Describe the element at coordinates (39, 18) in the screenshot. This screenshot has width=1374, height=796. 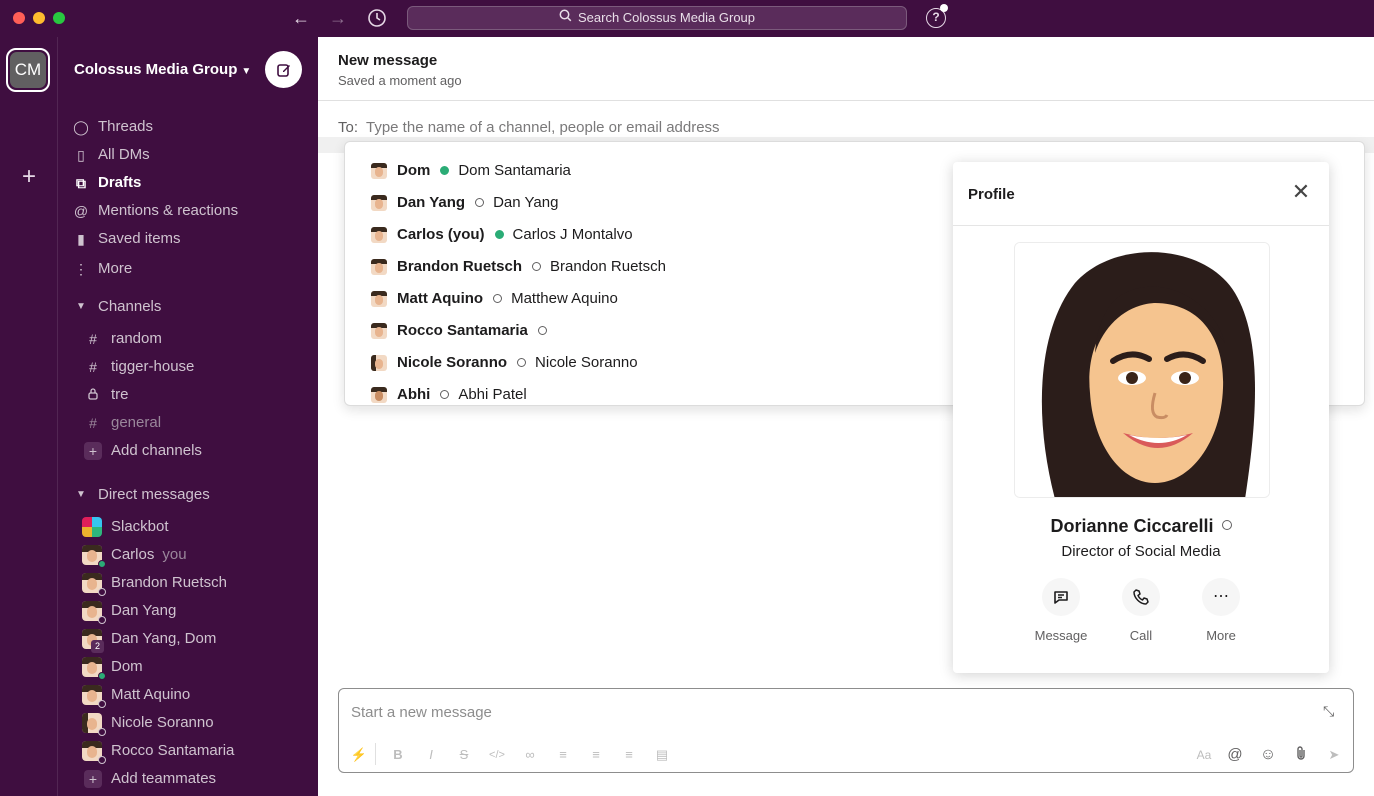
I see `minimize-window-button` at that location.